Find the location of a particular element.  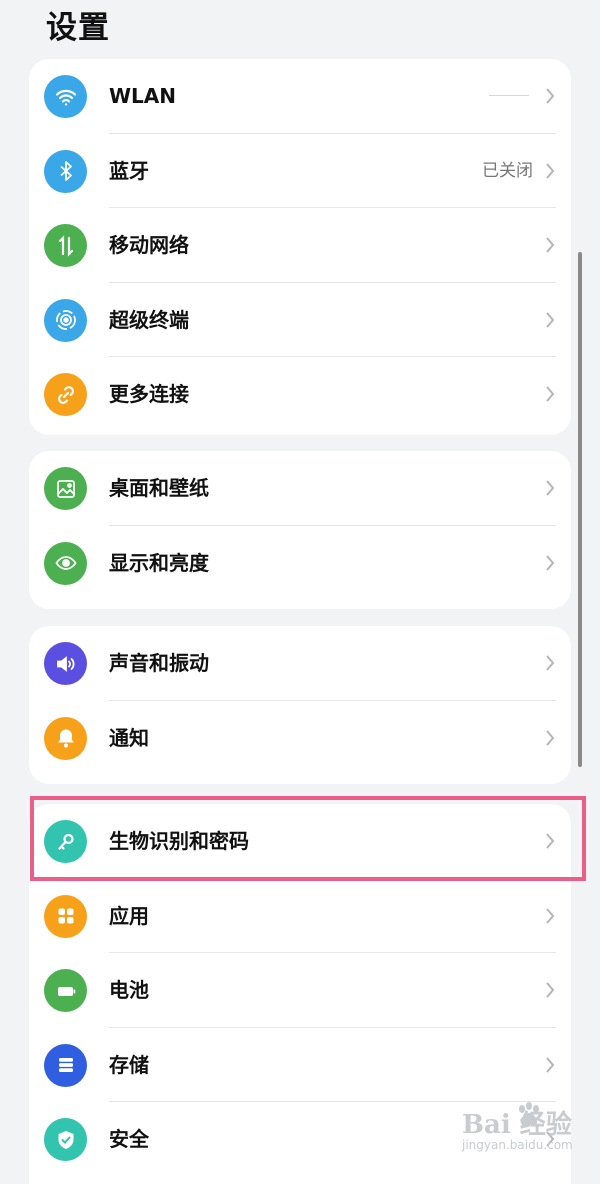

settings-item-wallpaper: 桌面和壁纸 is located at coordinates (300, 488).